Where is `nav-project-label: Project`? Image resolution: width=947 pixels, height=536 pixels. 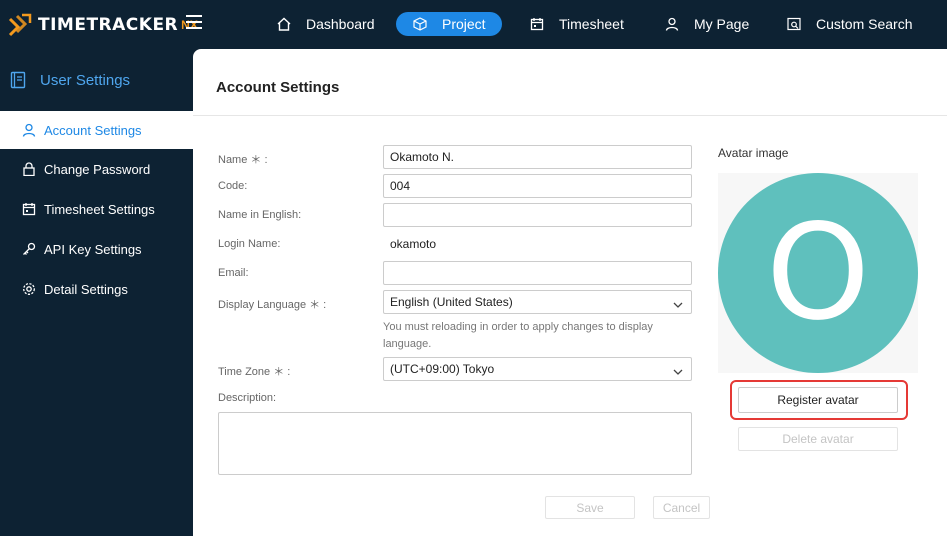 nav-project-label: Project is located at coordinates (464, 24).